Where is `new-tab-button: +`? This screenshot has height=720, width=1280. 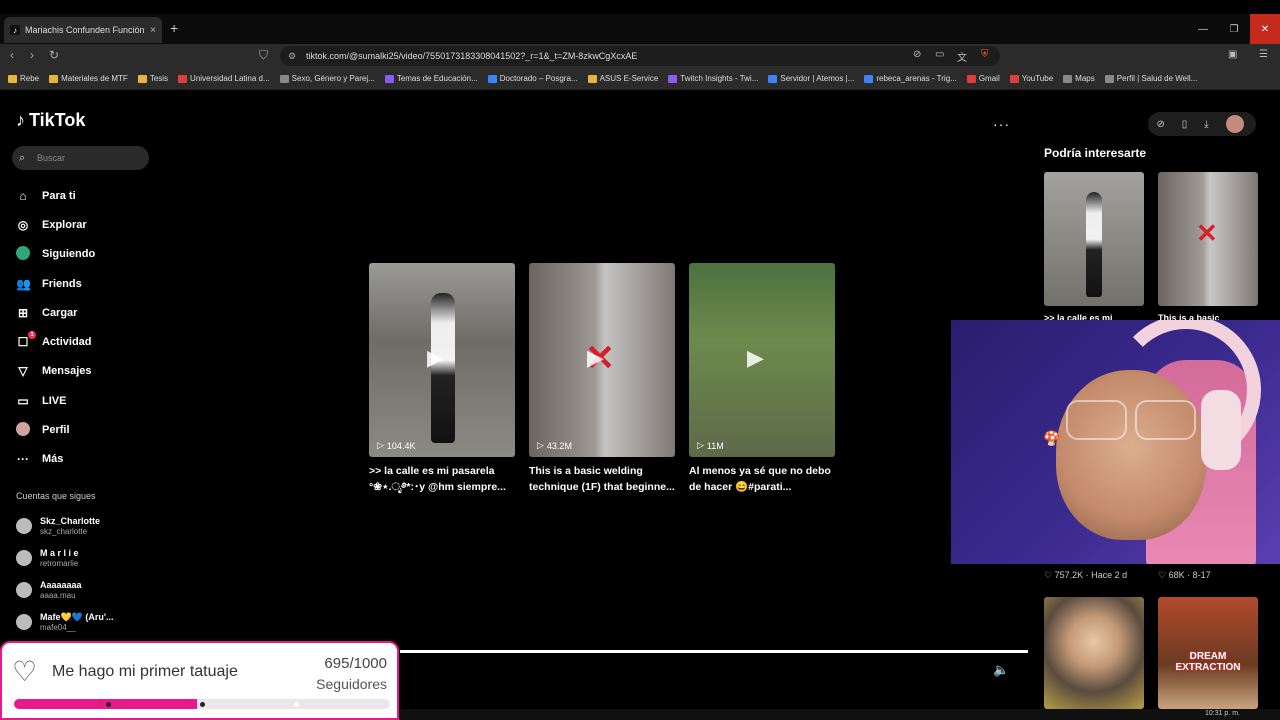
new-tab-button: + is located at coordinates (174, 28).